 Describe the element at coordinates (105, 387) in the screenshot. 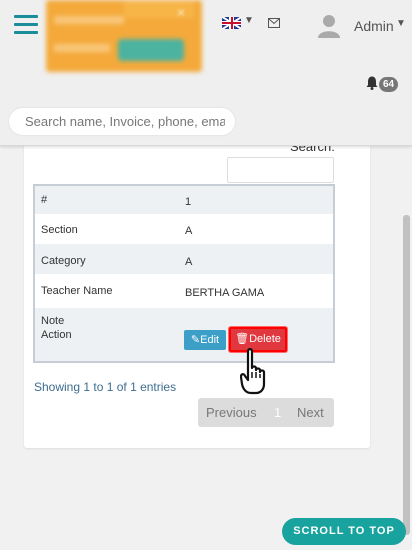

I see `entries-info: Showing 1 to 1 of 1 entries` at that location.